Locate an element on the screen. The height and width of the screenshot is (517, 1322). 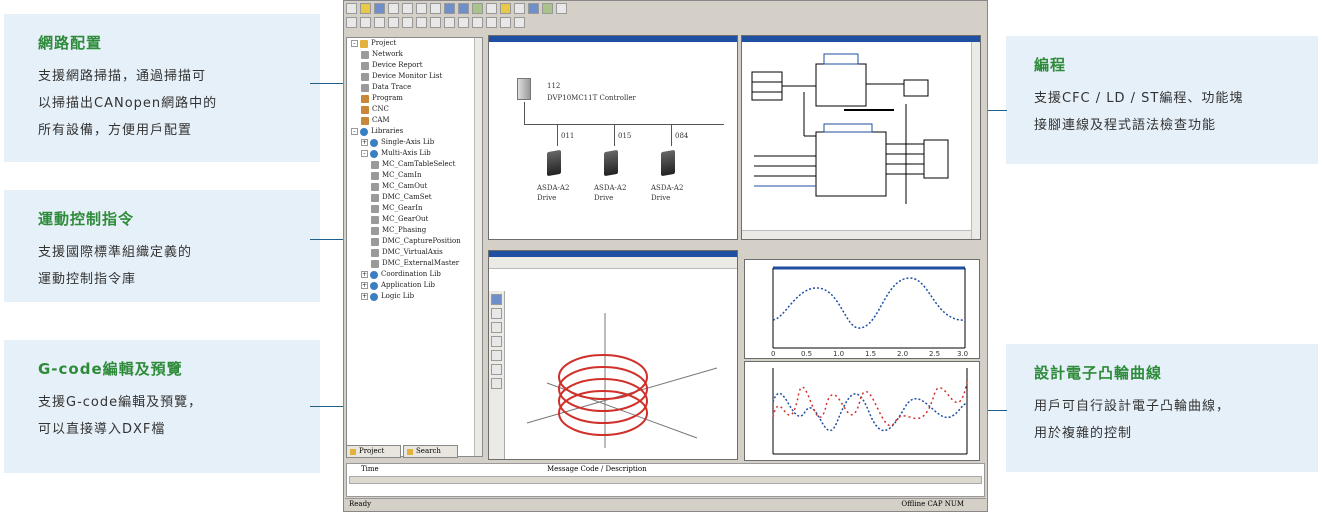
tree-item: Network is located at coordinates (414, 54).